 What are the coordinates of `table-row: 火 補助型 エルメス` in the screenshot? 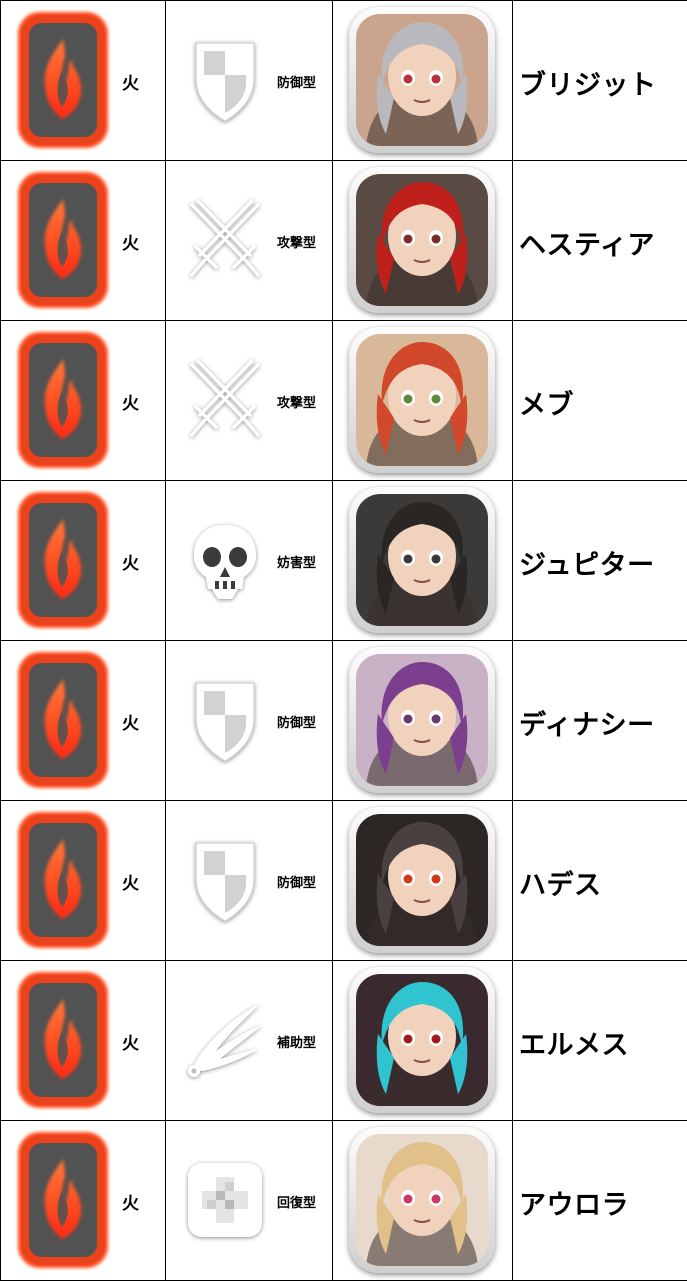 It's located at (343, 1040).